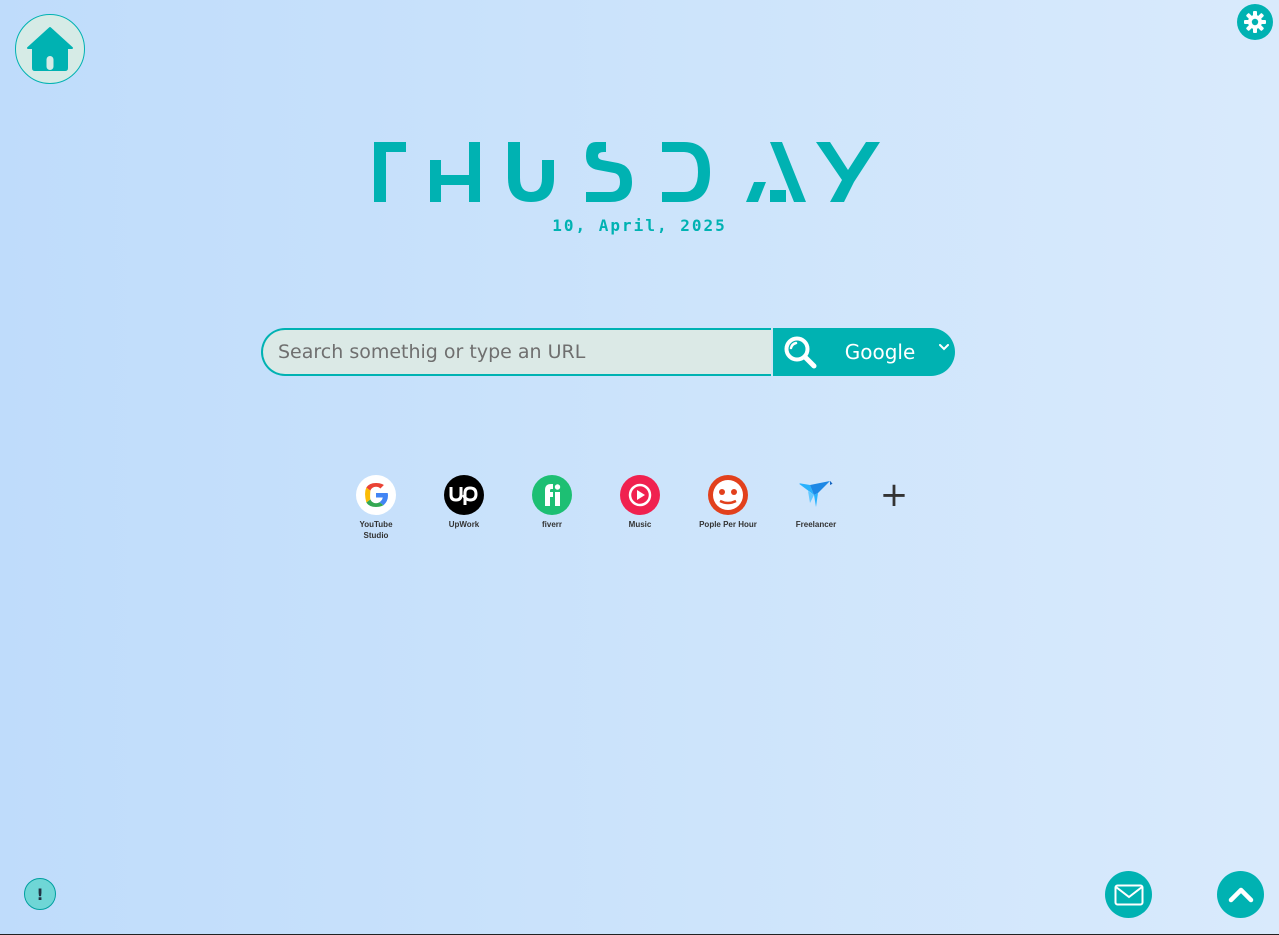 The height and width of the screenshot is (935, 1279). I want to click on shortcut-fiverr: fiverr, so click(552, 508).